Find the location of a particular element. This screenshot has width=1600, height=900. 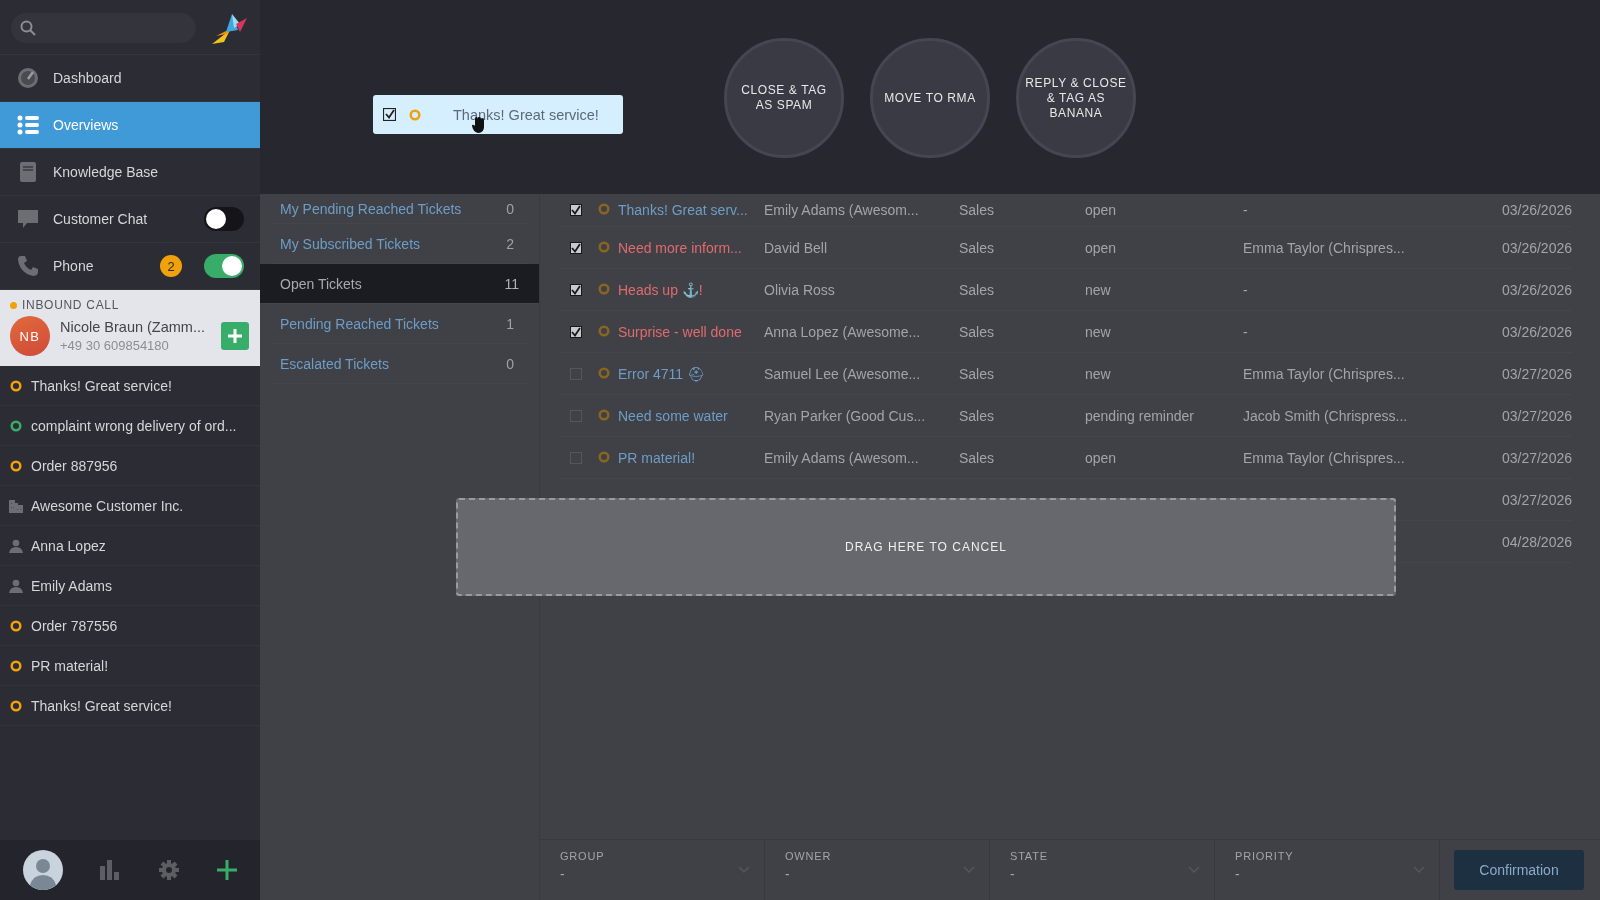

bar-chart-icon is located at coordinates (110, 870).